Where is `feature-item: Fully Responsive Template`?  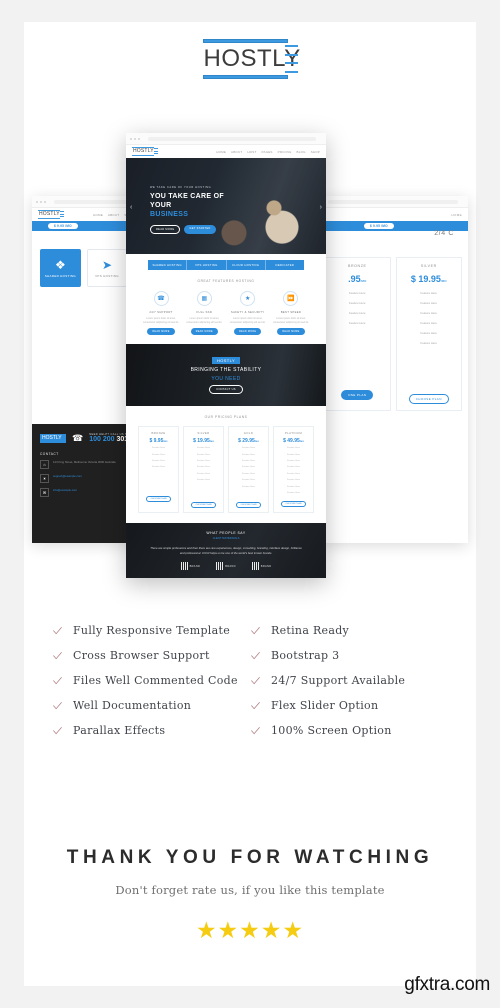
feature-item: Fully Responsive Template is located at coordinates (151, 630).